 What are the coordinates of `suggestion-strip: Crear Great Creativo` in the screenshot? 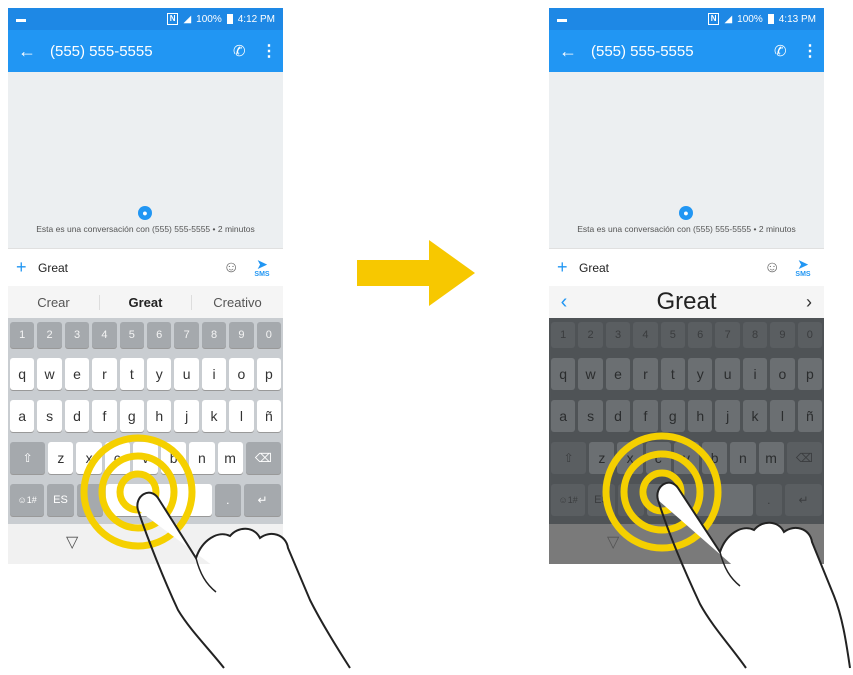 It's located at (145, 302).